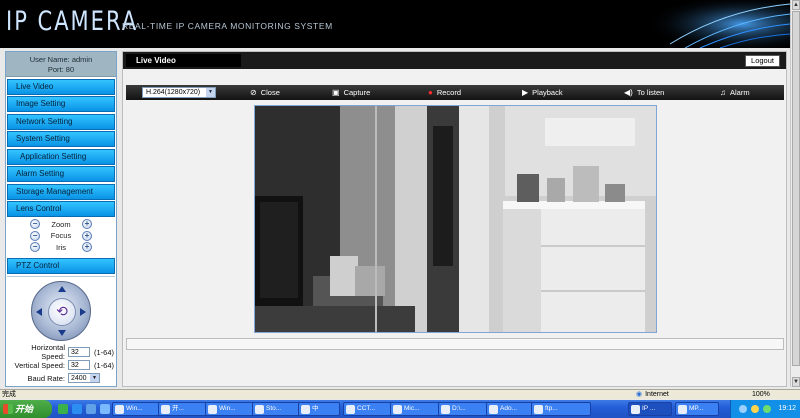  What do you see at coordinates (762, 61) in the screenshot?
I see `logout-button: Logout` at bounding box center [762, 61].